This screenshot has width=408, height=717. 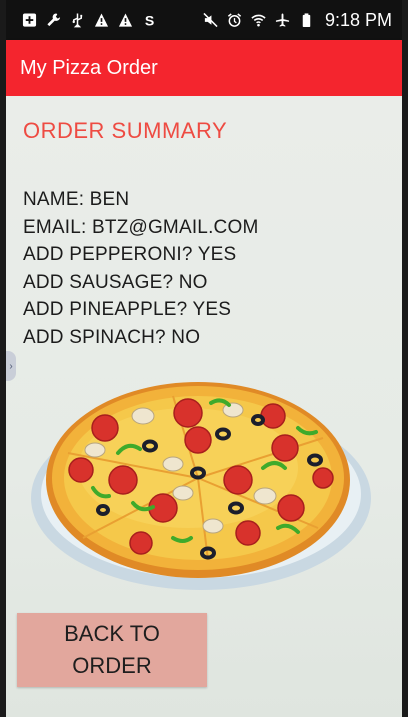 What do you see at coordinates (282, 20) in the screenshot?
I see `airplane-icon` at bounding box center [282, 20].